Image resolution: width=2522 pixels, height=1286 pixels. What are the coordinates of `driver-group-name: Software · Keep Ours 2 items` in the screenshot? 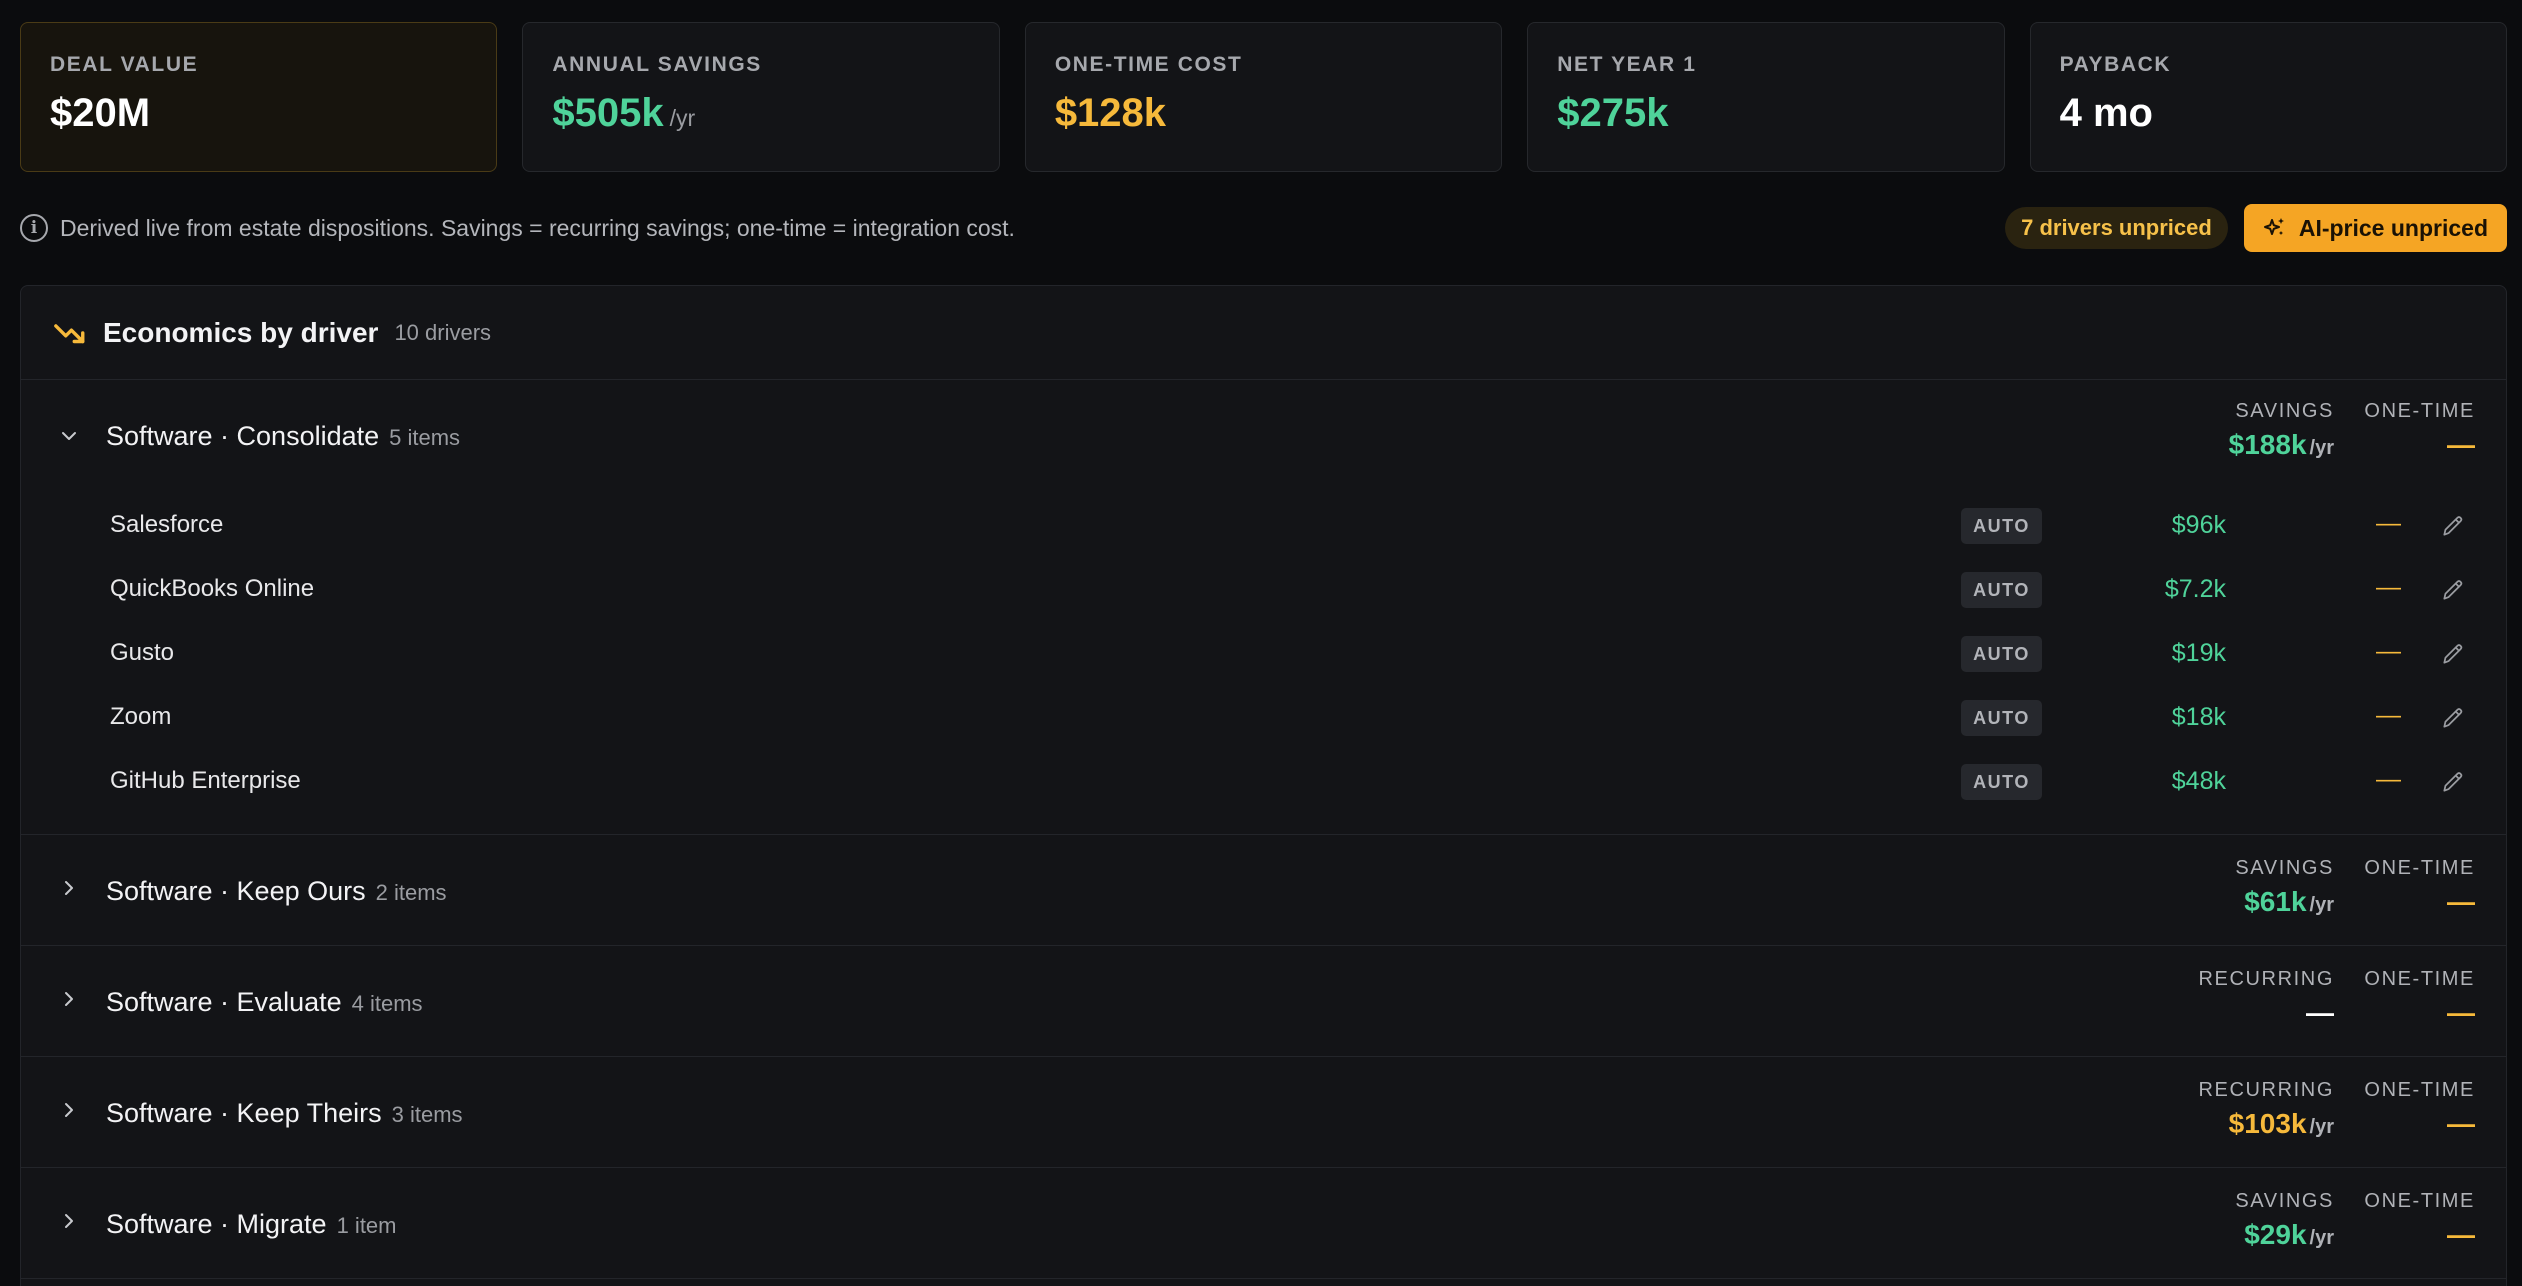 It's located at (276, 891).